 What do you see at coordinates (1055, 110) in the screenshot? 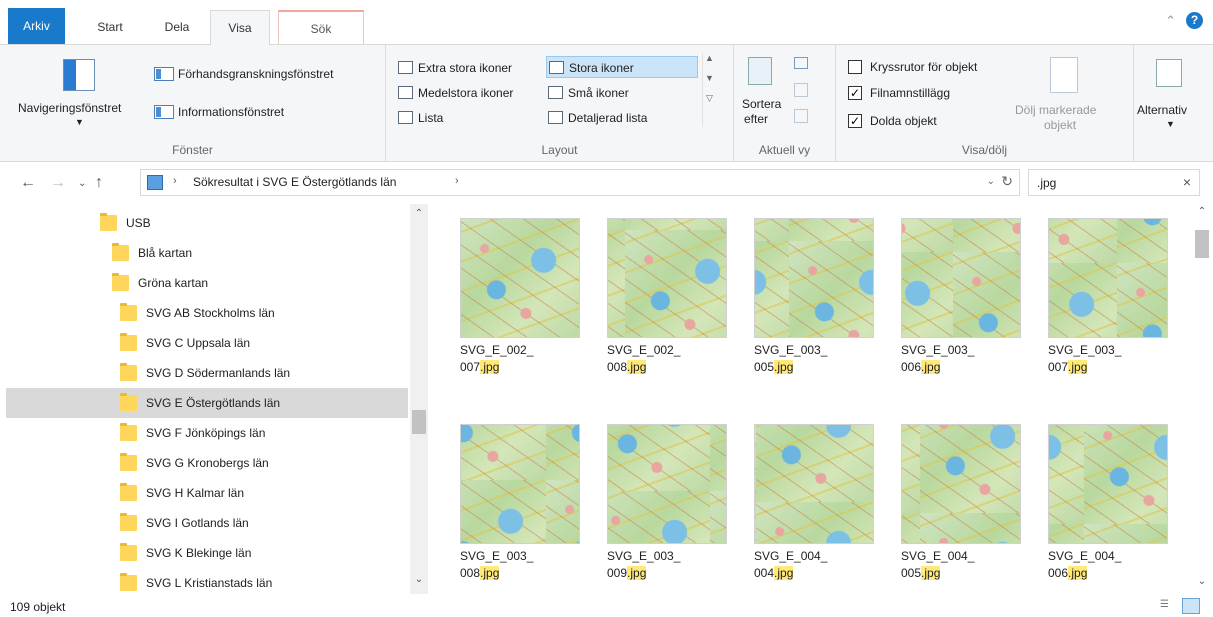
I see `hide-selected-button: Dölj markerade` at bounding box center [1055, 110].